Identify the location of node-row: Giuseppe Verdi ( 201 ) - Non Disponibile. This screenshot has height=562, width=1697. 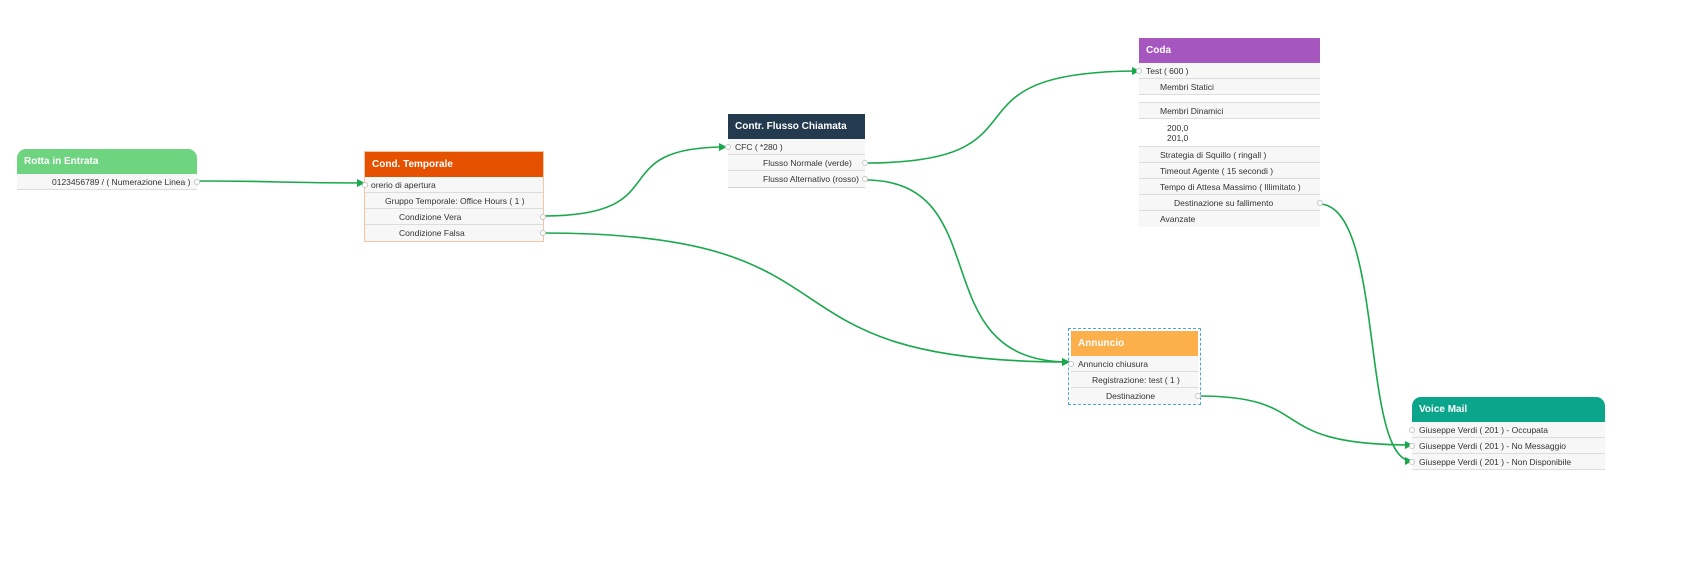
(1507, 462).